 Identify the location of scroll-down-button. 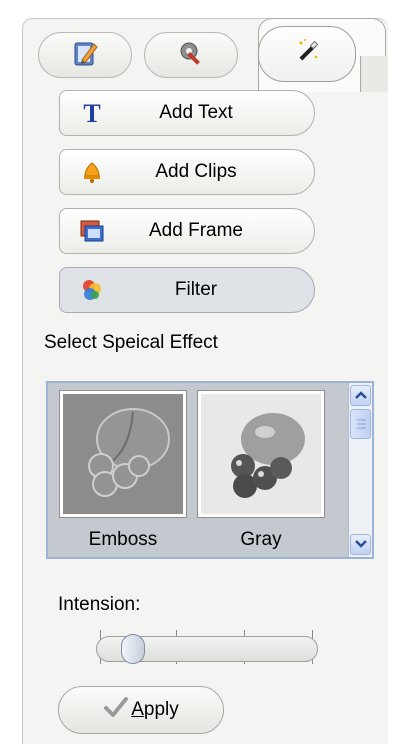
(360, 544).